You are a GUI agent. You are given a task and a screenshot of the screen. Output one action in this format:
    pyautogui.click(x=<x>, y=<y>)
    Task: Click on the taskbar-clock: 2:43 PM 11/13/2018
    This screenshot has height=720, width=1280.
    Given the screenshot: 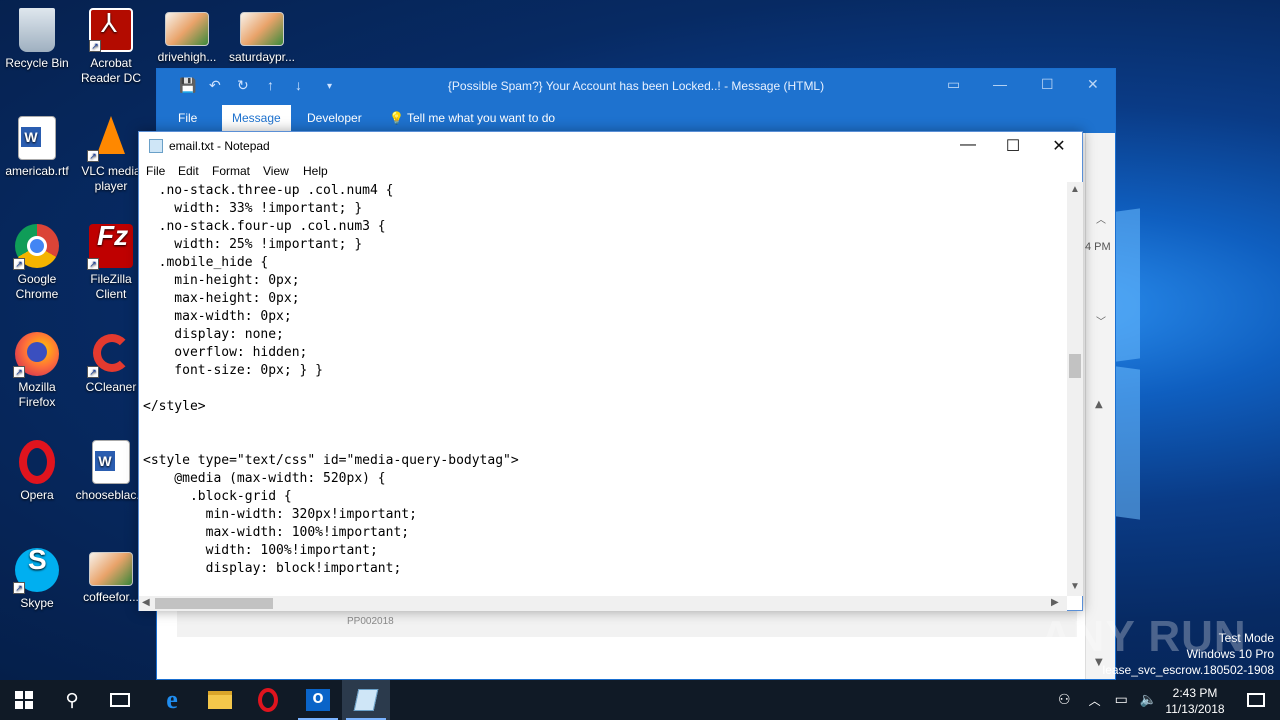 What is the action you would take?
    pyautogui.click(x=1195, y=701)
    